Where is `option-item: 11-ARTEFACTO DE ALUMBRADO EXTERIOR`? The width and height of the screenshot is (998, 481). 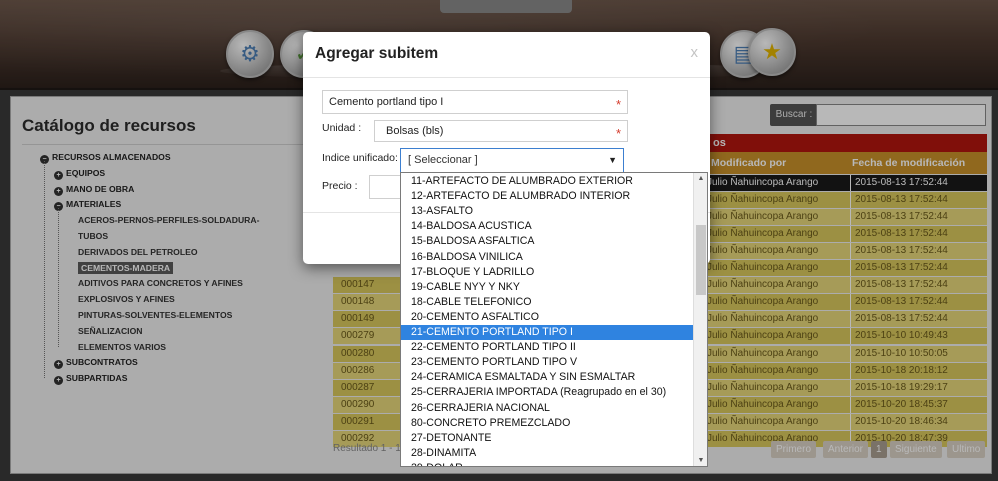
option-item: 11-ARTEFACTO DE ALUMBRADO EXTERIOR is located at coordinates (547, 181).